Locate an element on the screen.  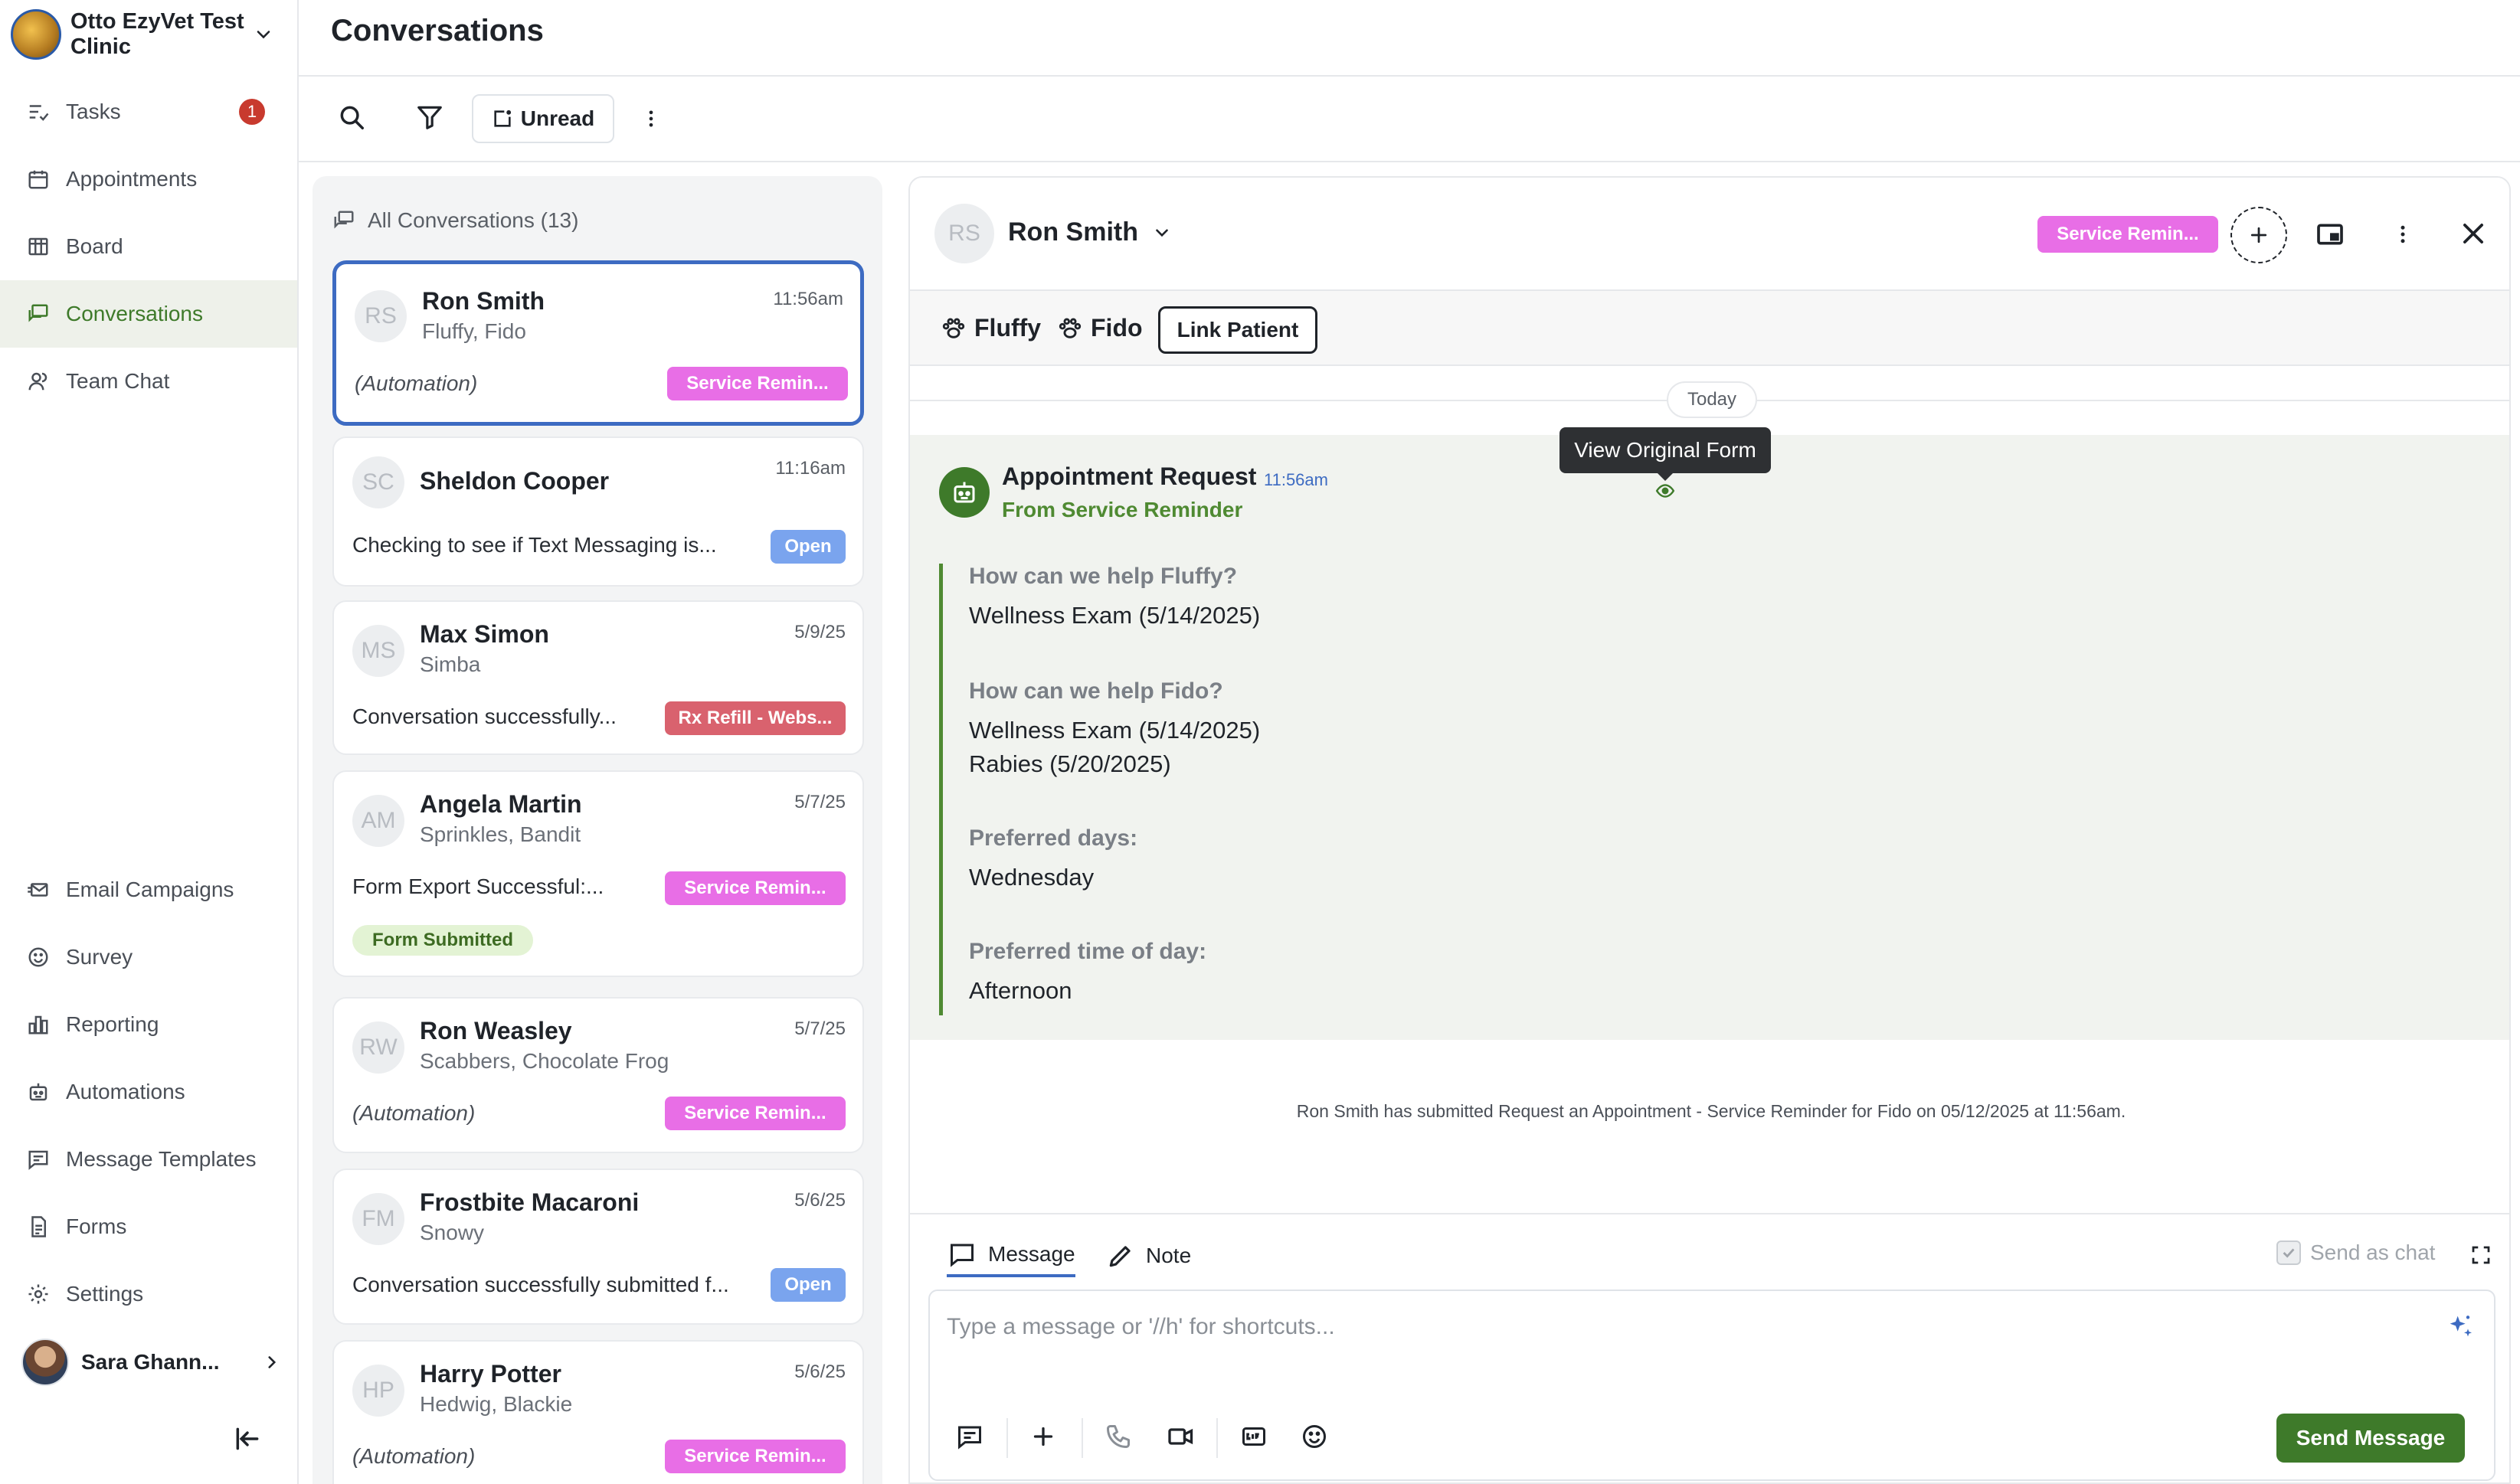
call-button is located at coordinates (1118, 1436).